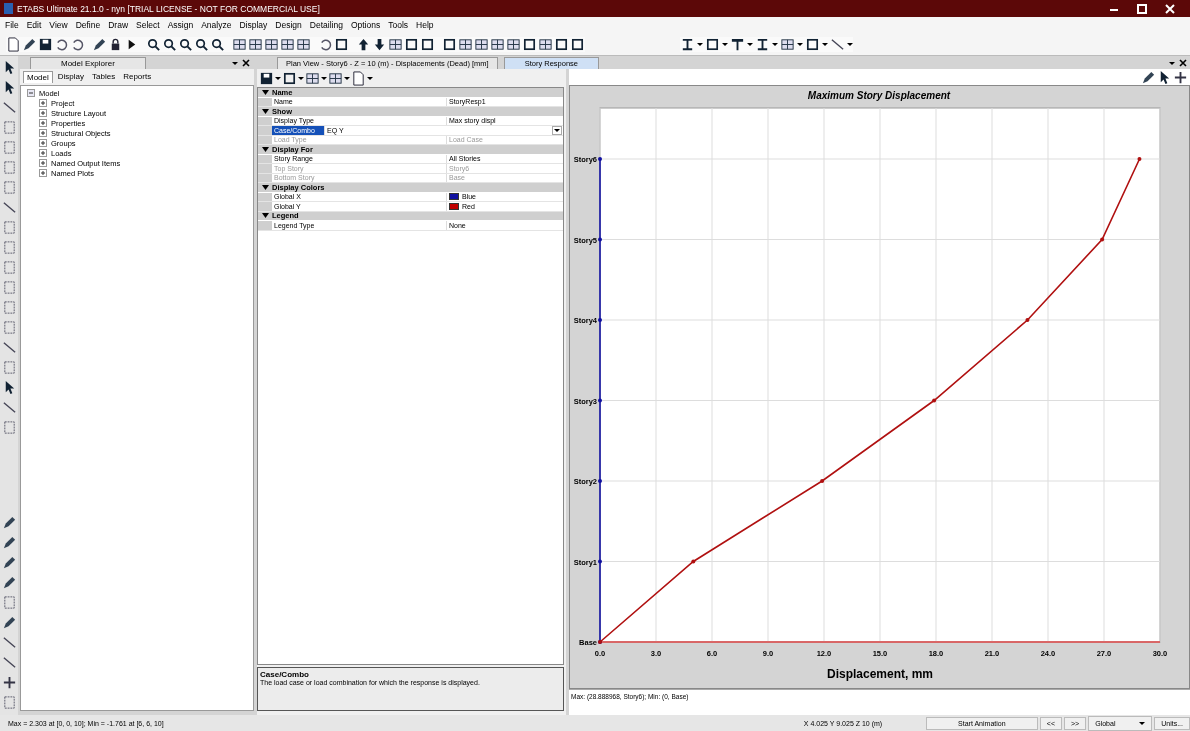  Describe the element at coordinates (288, 25) in the screenshot. I see `menu-item: Design` at that location.